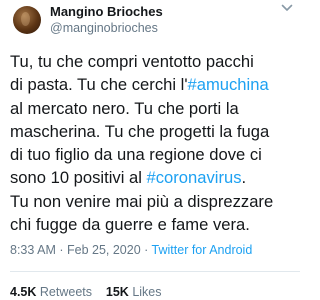 The height and width of the screenshot is (300, 320). Describe the element at coordinates (287, 8) in the screenshot. I see `chevron-down-icon` at that location.